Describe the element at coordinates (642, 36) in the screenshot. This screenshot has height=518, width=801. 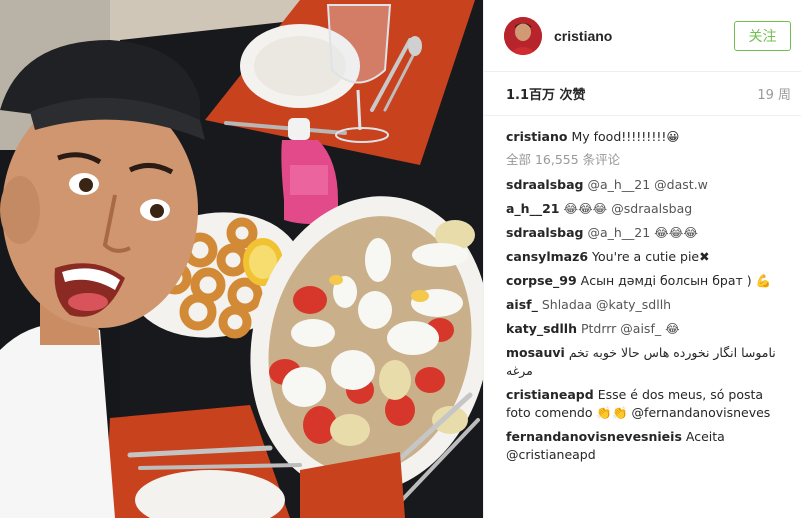
I see `post-header: cristiano 关注` at that location.